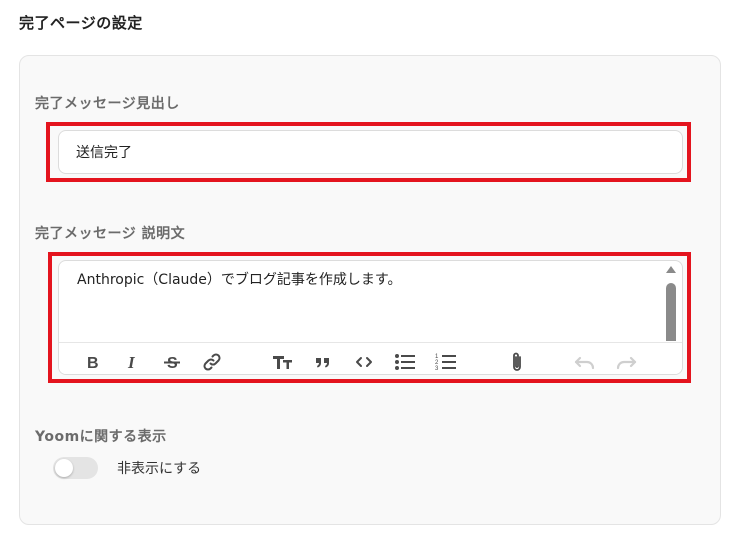 The height and width of the screenshot is (548, 751). I want to click on italic-icon: I, so click(131, 362).